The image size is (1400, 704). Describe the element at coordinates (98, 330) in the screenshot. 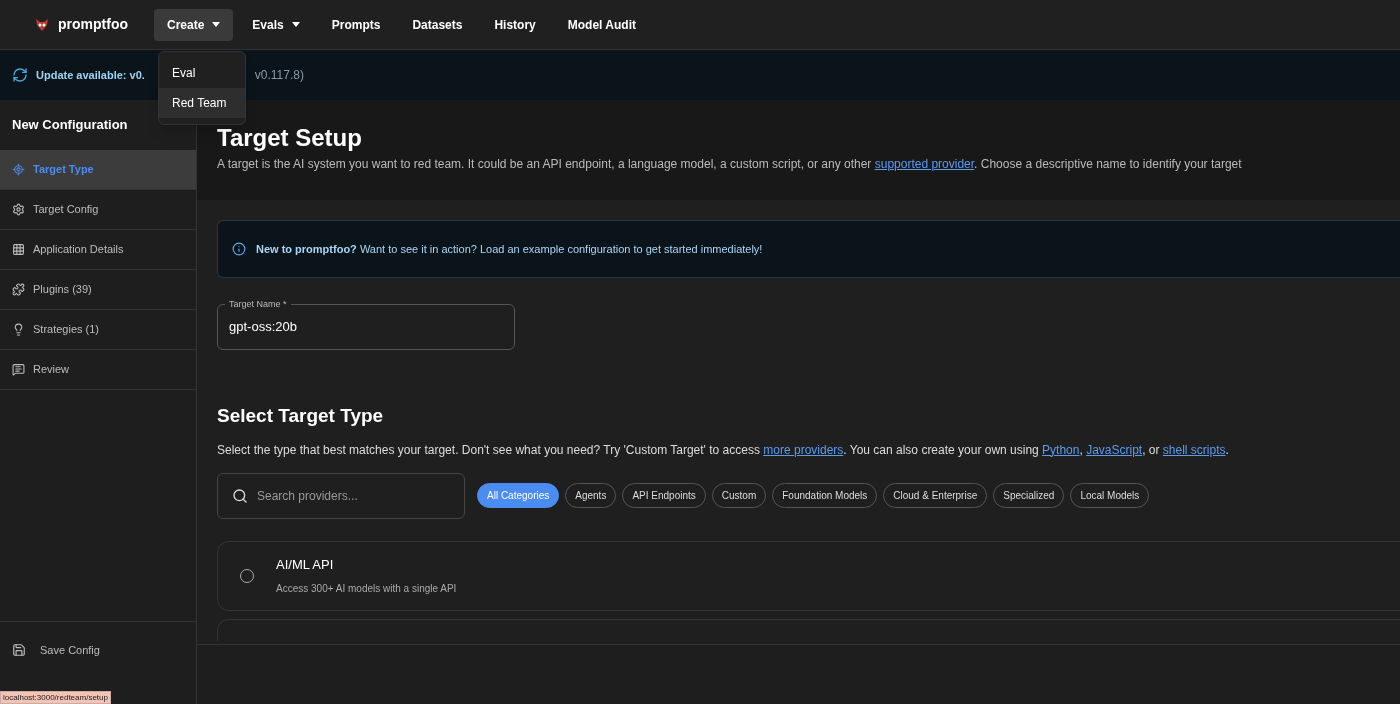

I see `sidebar-item: Strategies (1)` at that location.